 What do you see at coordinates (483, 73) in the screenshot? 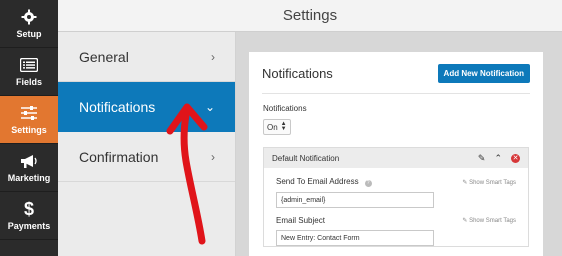
I see `add-new-notification-button: Add New Notification` at bounding box center [483, 73].